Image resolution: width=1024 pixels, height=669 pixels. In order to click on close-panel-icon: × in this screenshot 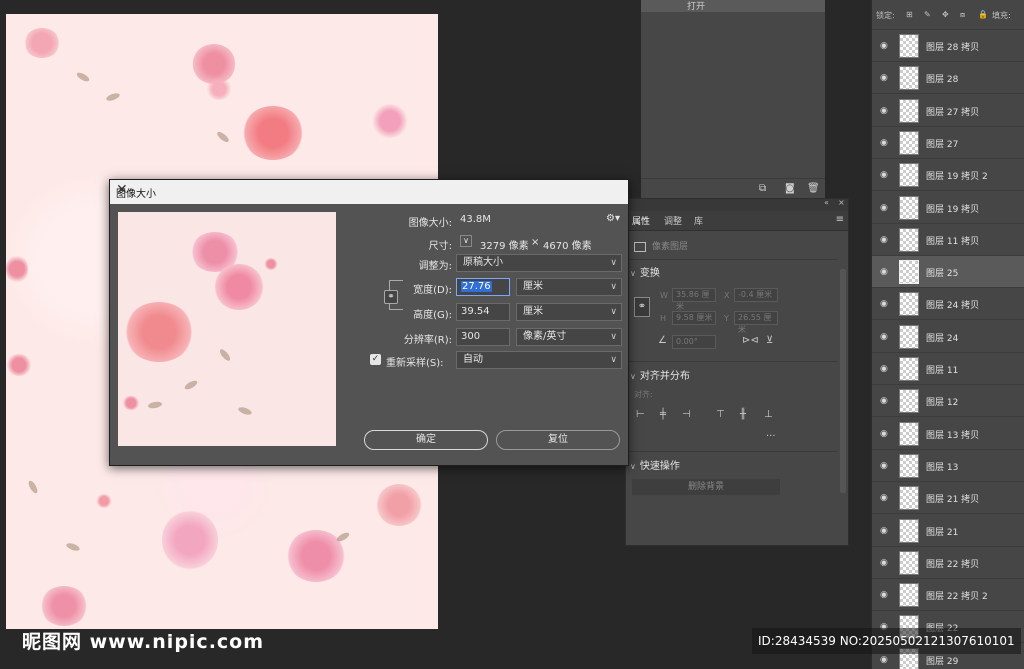, I will do `click(841, 202)`.